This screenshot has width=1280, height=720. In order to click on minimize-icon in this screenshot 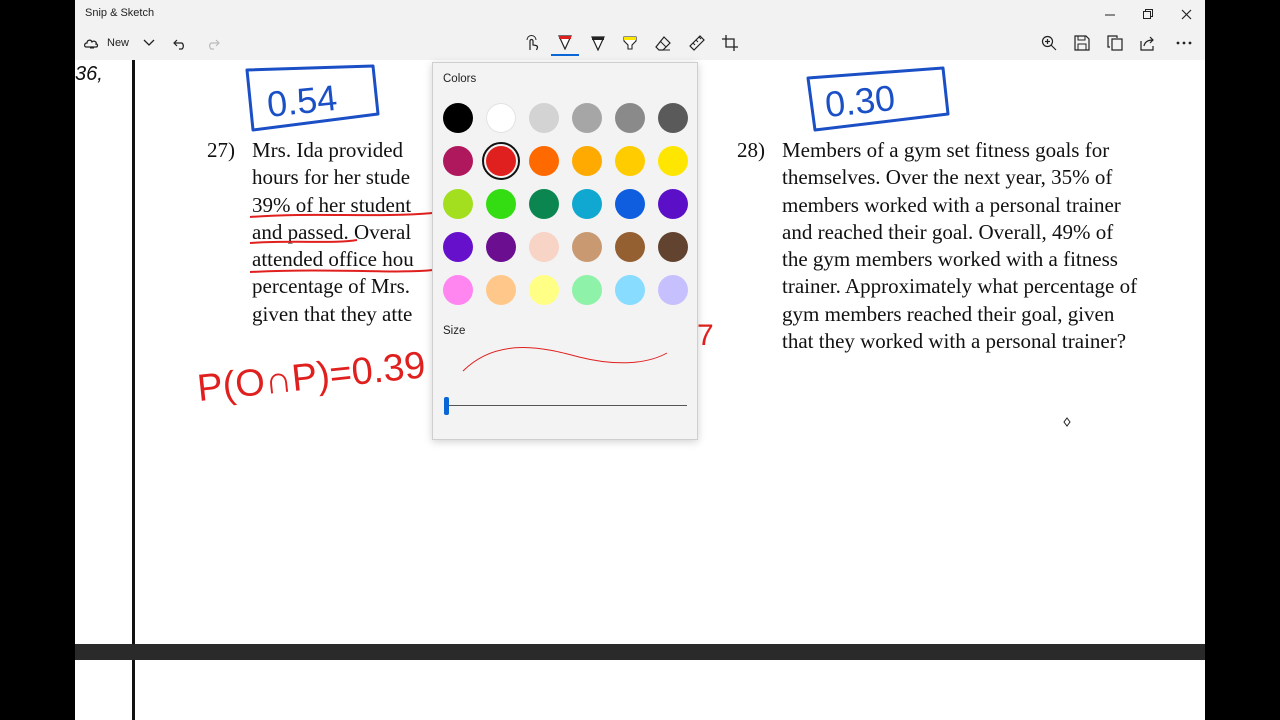, I will do `click(1109, 14)`.